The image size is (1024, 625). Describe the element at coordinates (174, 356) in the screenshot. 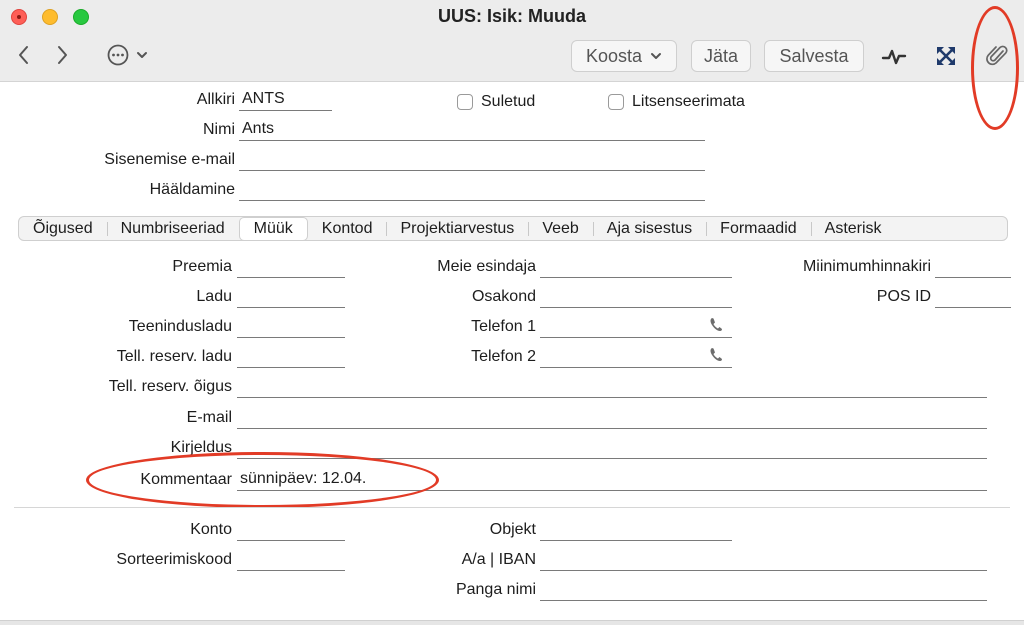

I see `tell-reserv-ladu-label: Tell. reserv. ladu` at that location.